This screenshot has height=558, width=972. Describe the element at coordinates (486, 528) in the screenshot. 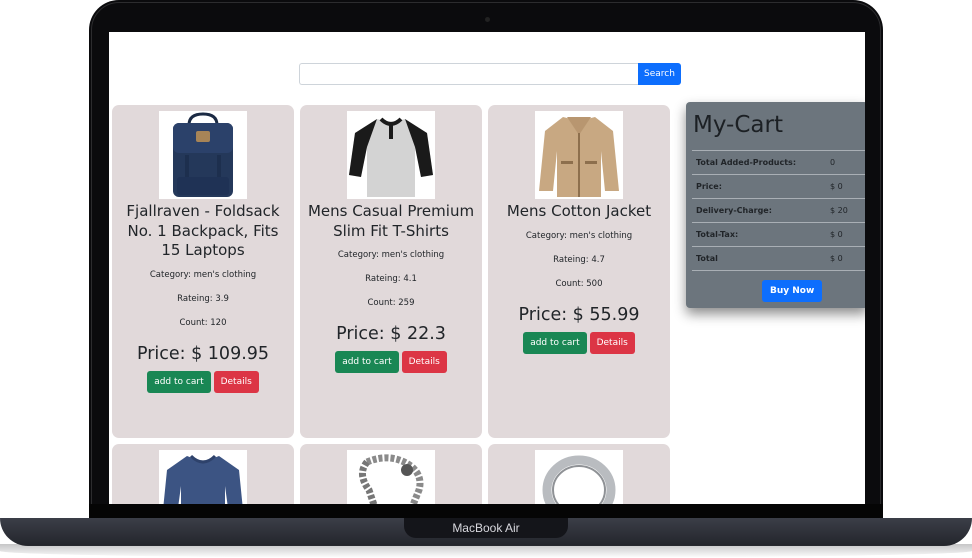

I see `device-brand-label: MacBook Air` at that location.